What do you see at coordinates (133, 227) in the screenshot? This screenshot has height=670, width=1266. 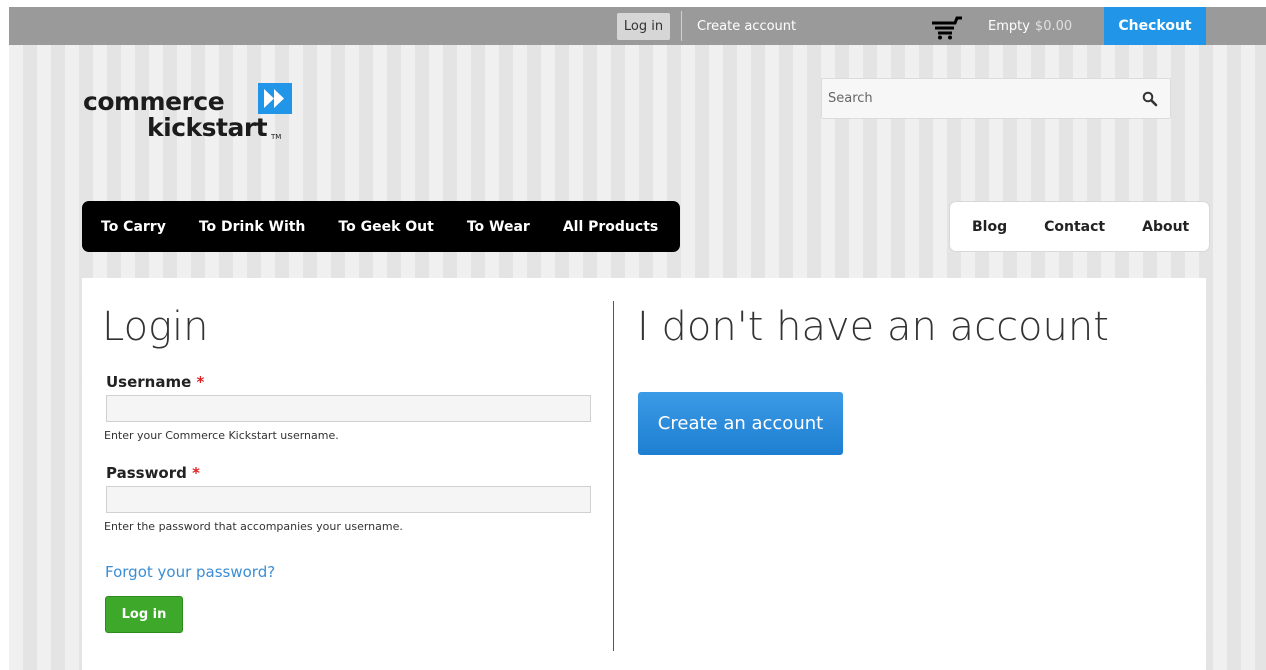 I see `nav-item-to-carry: To Carry` at bounding box center [133, 227].